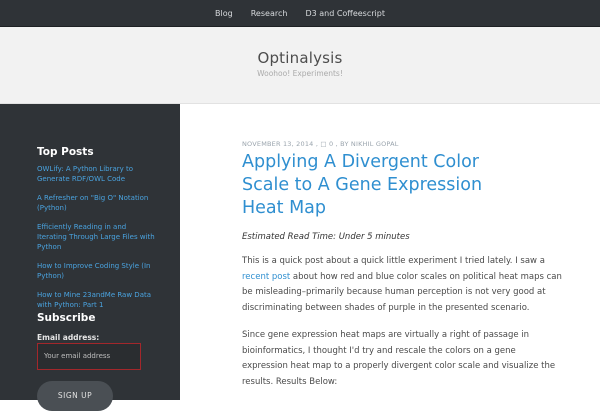 This screenshot has width=600, height=411. What do you see at coordinates (326, 237) in the screenshot?
I see `read-time: Estimated Read Time: Under 5 minutes` at bounding box center [326, 237].